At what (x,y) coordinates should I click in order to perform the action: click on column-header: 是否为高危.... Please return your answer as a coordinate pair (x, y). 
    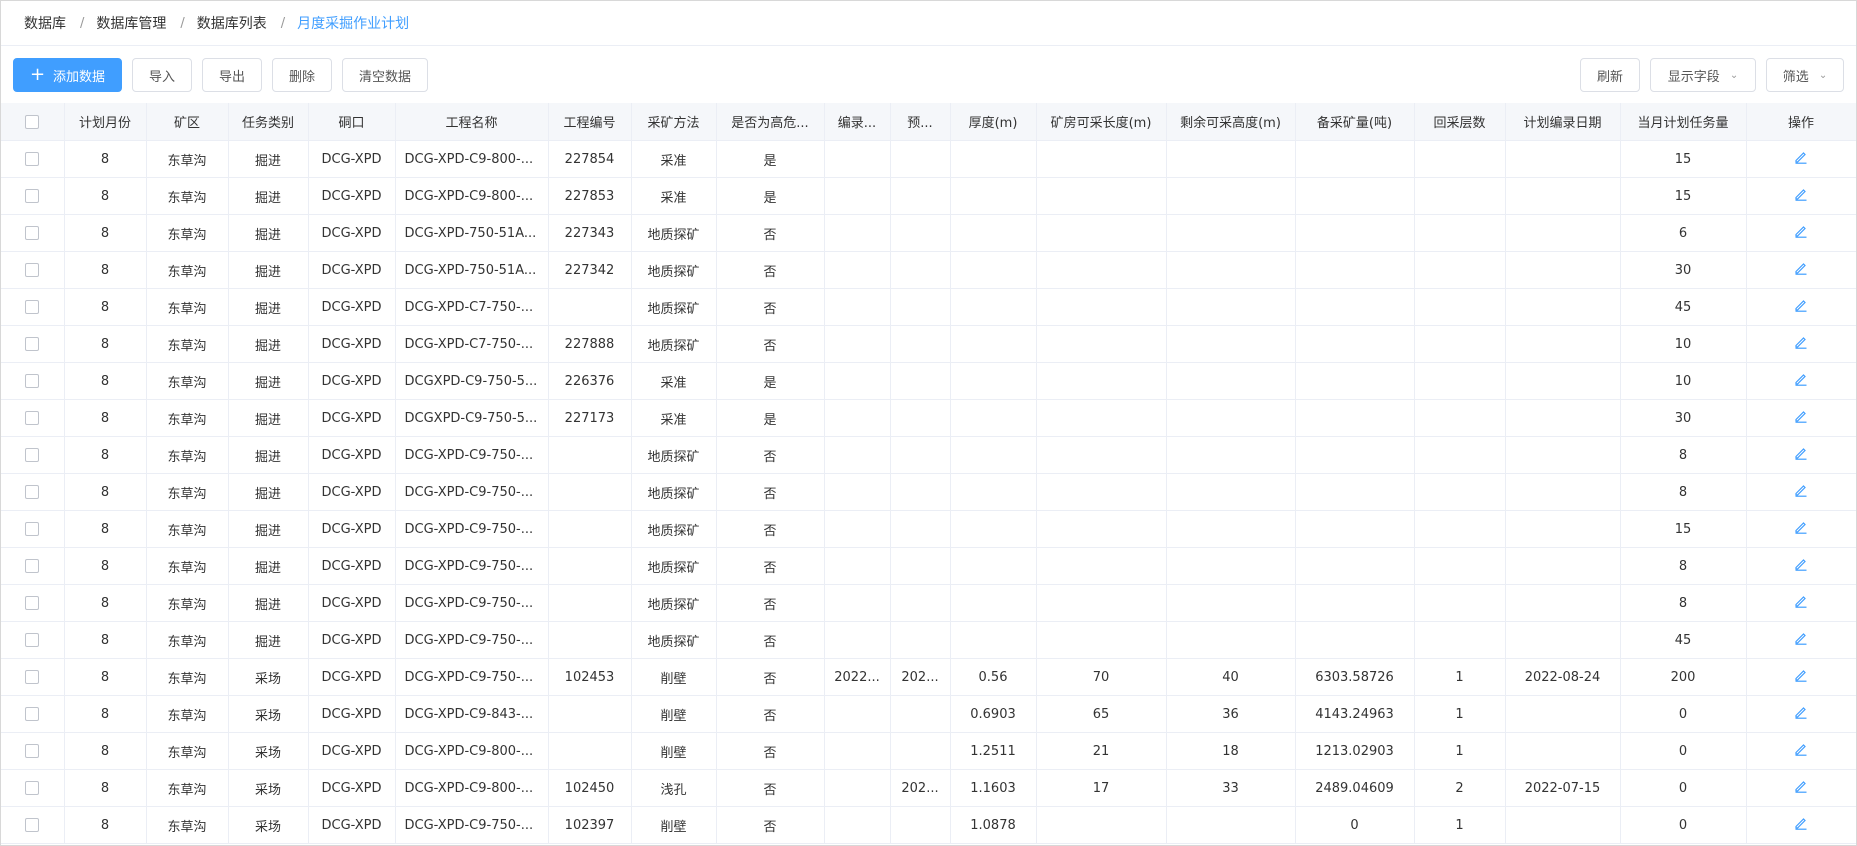
    Looking at the image, I should click on (770, 122).